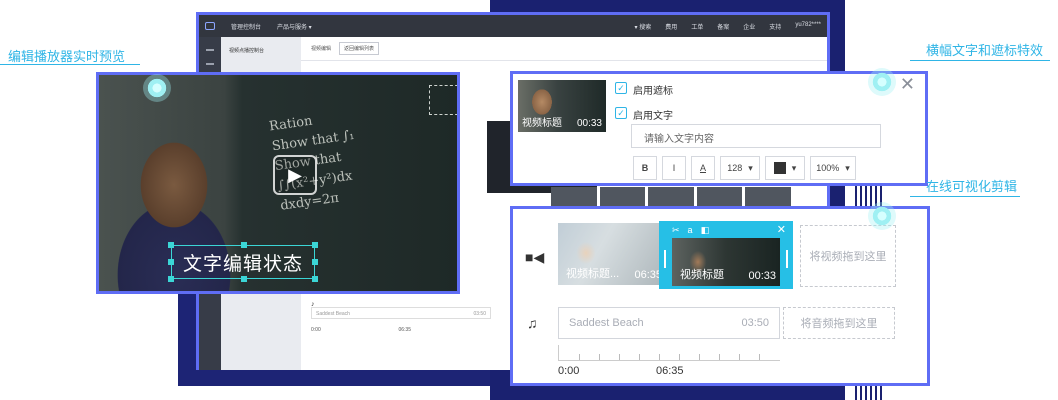  What do you see at coordinates (848, 256) in the screenshot?
I see `video-drop-zone: 将视频拖到这里` at bounding box center [848, 256].